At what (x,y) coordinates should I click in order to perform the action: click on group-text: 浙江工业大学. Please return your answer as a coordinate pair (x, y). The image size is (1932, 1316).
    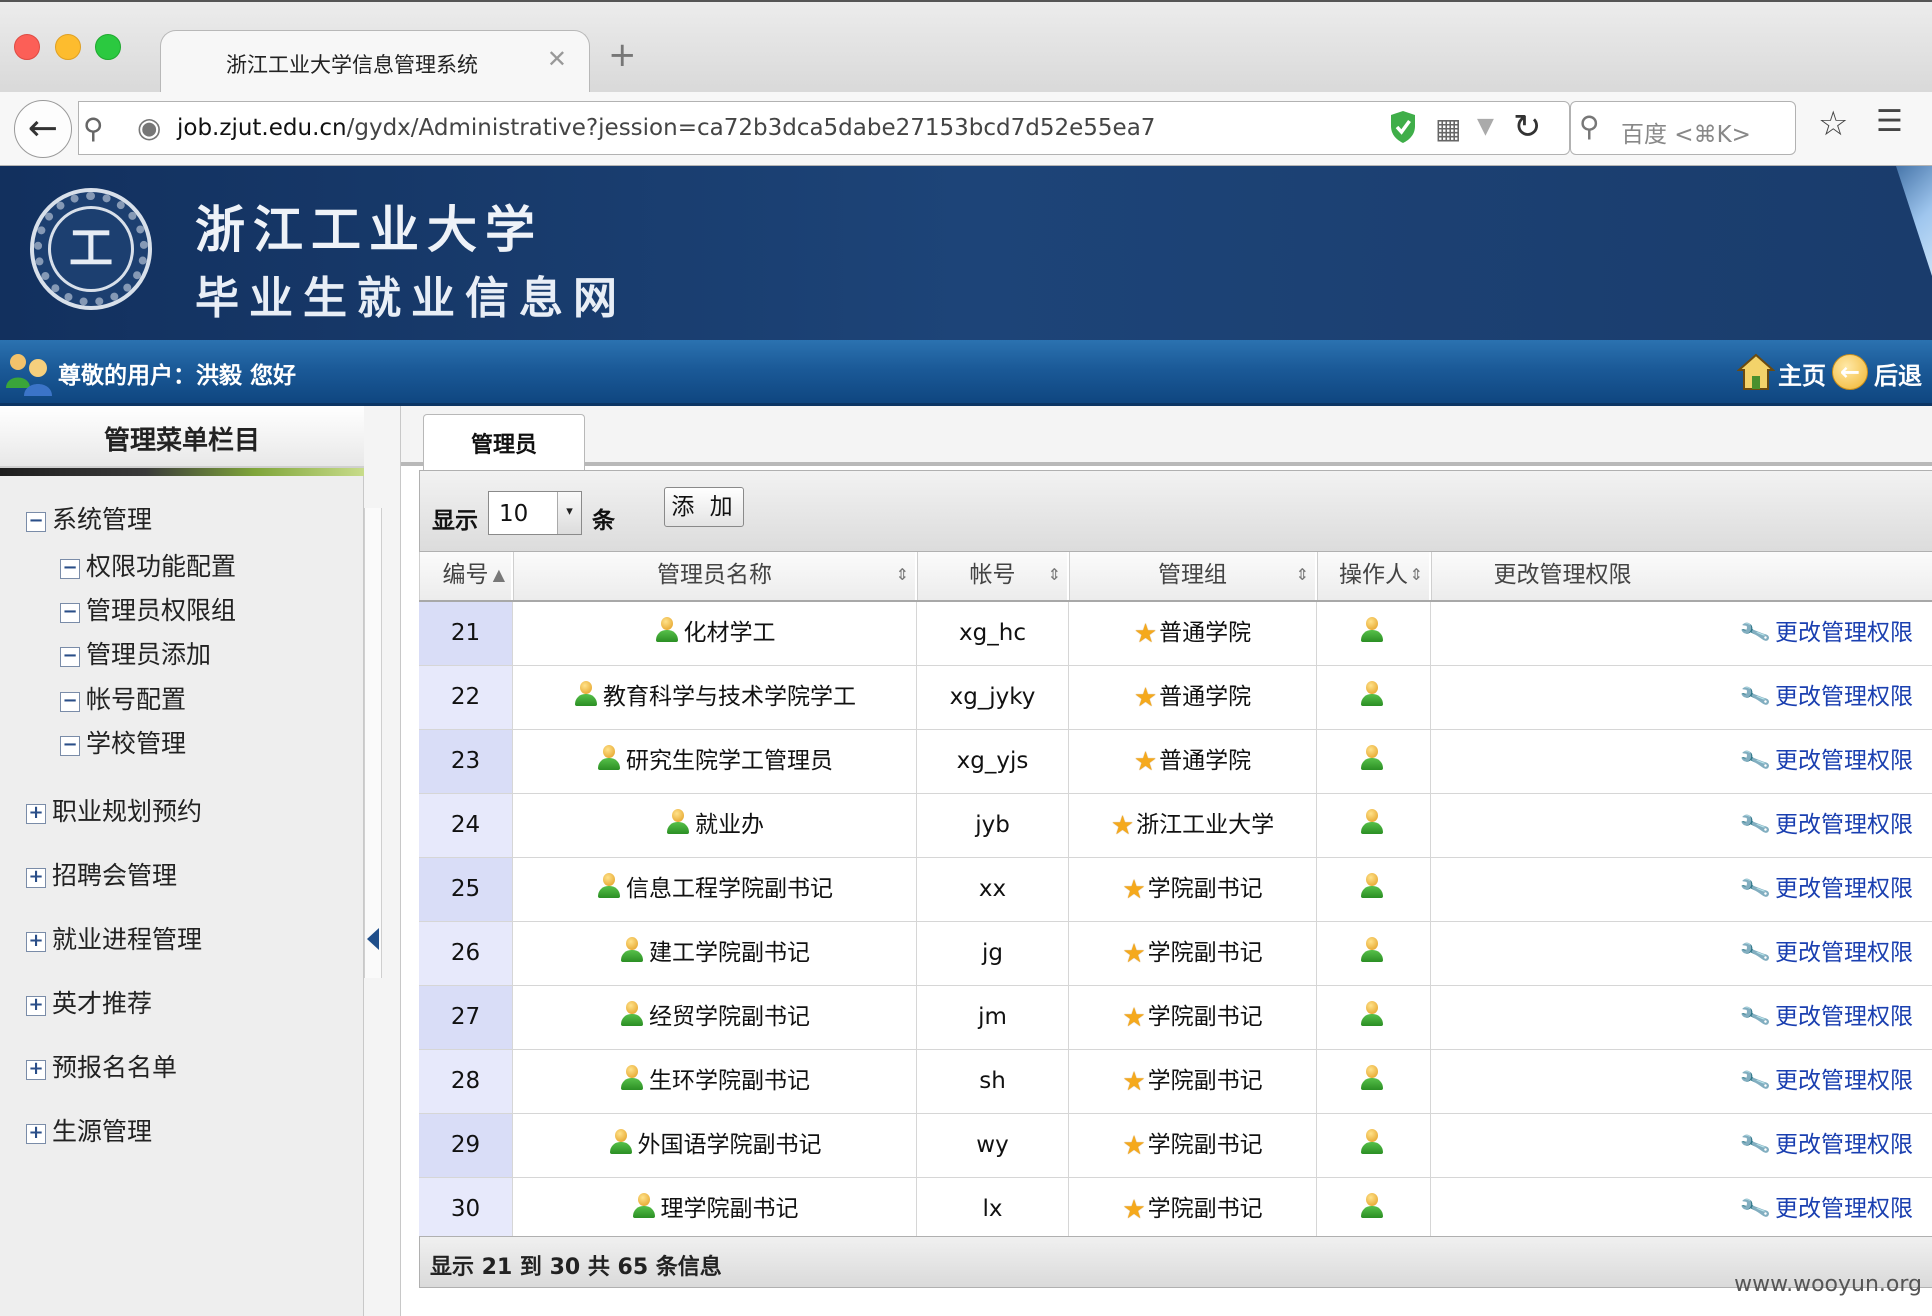
    Looking at the image, I should click on (1205, 825).